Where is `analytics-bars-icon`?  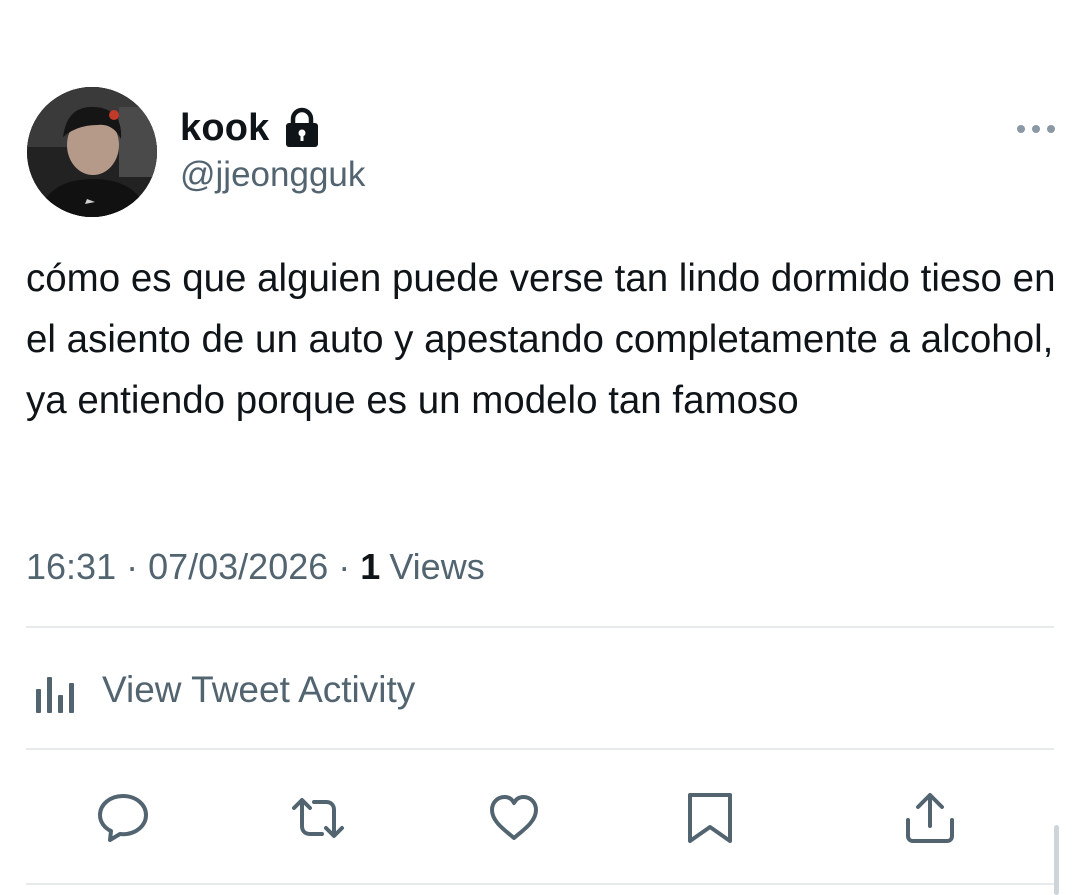
analytics-bars-icon is located at coordinates (55, 690).